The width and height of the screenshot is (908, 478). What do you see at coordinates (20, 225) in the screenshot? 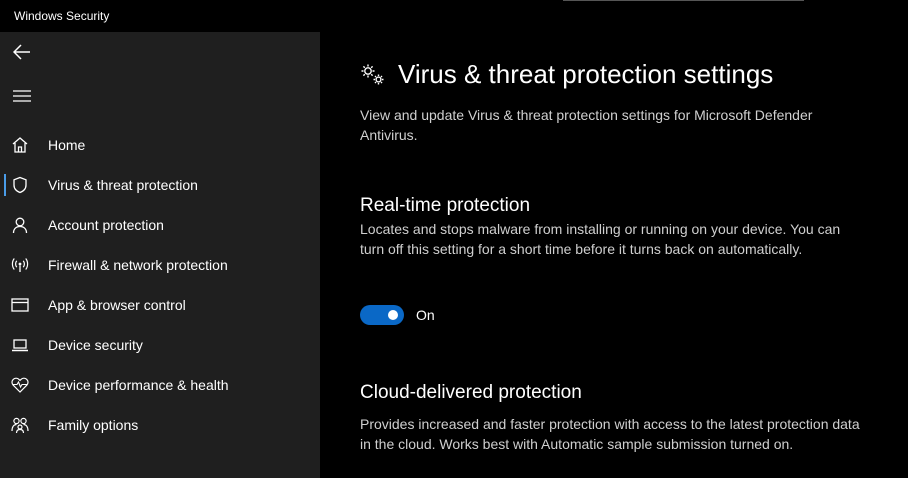
I see `person-icon` at bounding box center [20, 225].